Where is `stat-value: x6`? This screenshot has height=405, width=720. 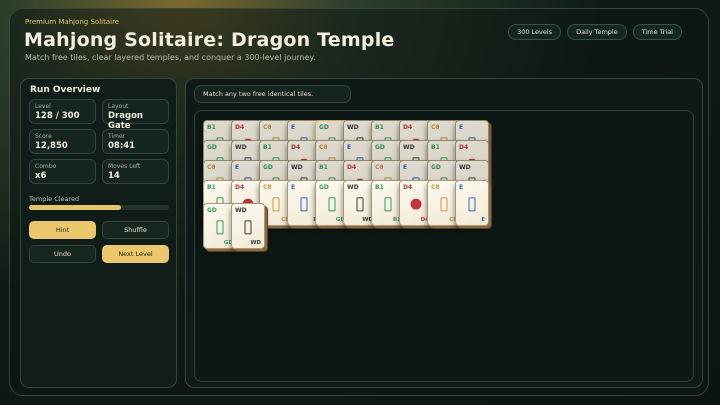
stat-value: x6 is located at coordinates (41, 176).